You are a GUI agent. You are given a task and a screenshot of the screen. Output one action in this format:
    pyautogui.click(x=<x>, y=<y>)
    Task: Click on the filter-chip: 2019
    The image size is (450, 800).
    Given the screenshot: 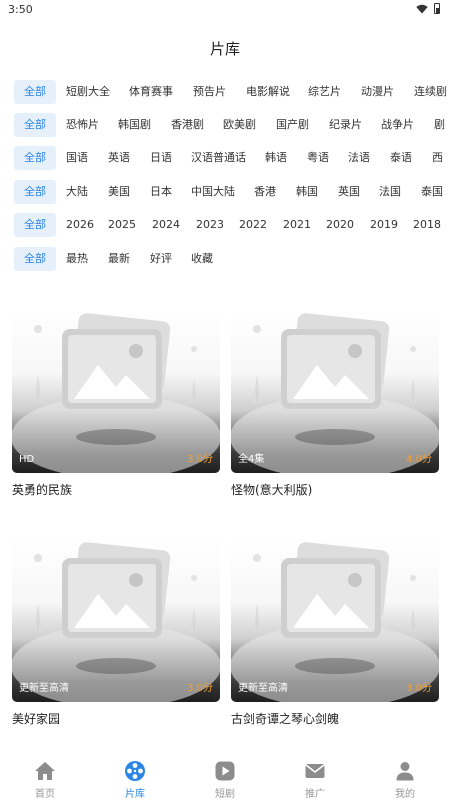 What is the action you would take?
    pyautogui.click(x=384, y=225)
    